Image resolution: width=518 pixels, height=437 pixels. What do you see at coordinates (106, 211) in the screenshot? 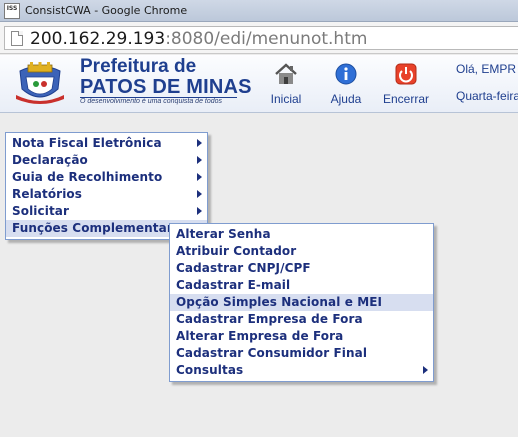
I see `menu-item-solicitar: Solicitar` at bounding box center [106, 211].